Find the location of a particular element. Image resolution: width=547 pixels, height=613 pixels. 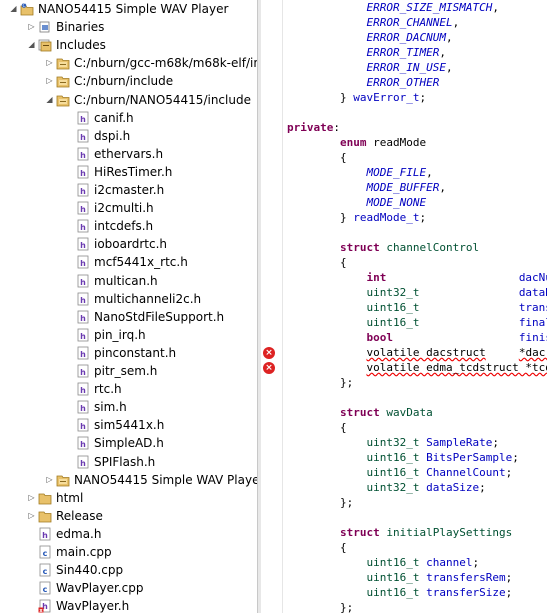

tree-item: h HiResTimer.h is located at coordinates (128, 172).